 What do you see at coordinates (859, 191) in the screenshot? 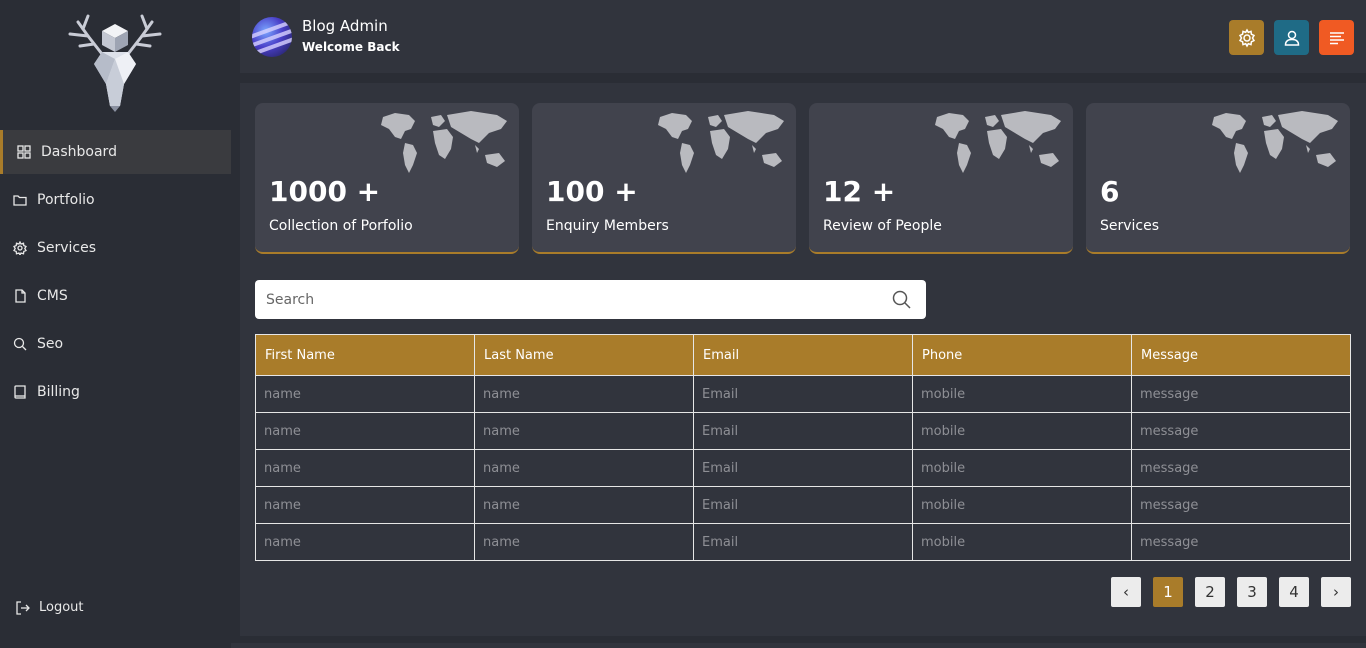
I see `stat-value: 12 +` at bounding box center [859, 191].